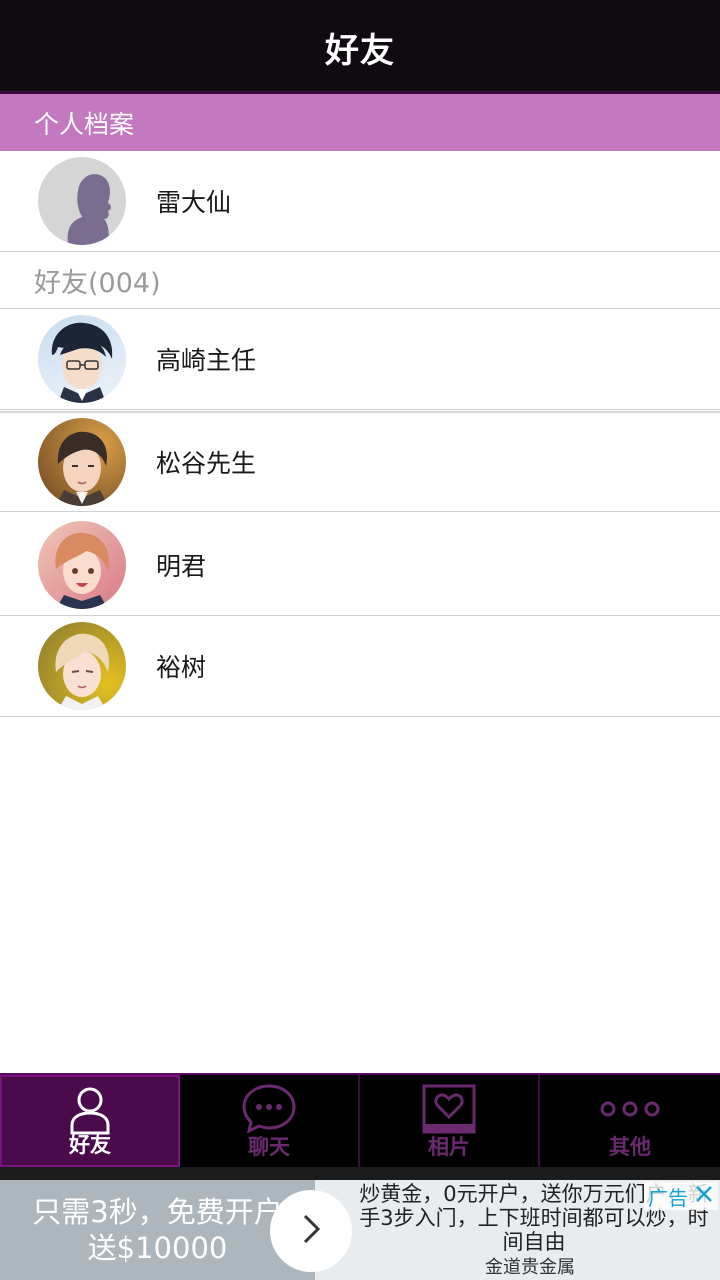 This screenshot has width=720, height=1280. Describe the element at coordinates (360, 359) in the screenshot. I see `friend-row: 高崎主任` at that location.